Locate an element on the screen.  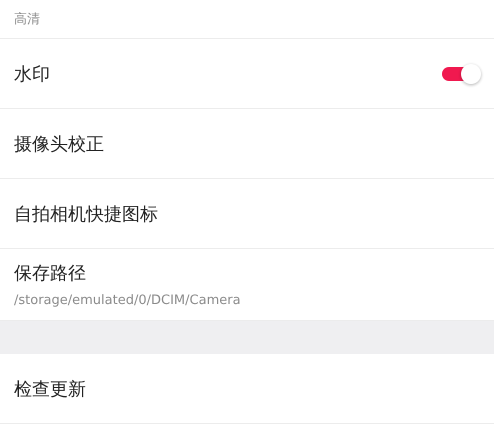
setting-value: /storage/emulated/0/DCIM/Camera is located at coordinates (127, 300).